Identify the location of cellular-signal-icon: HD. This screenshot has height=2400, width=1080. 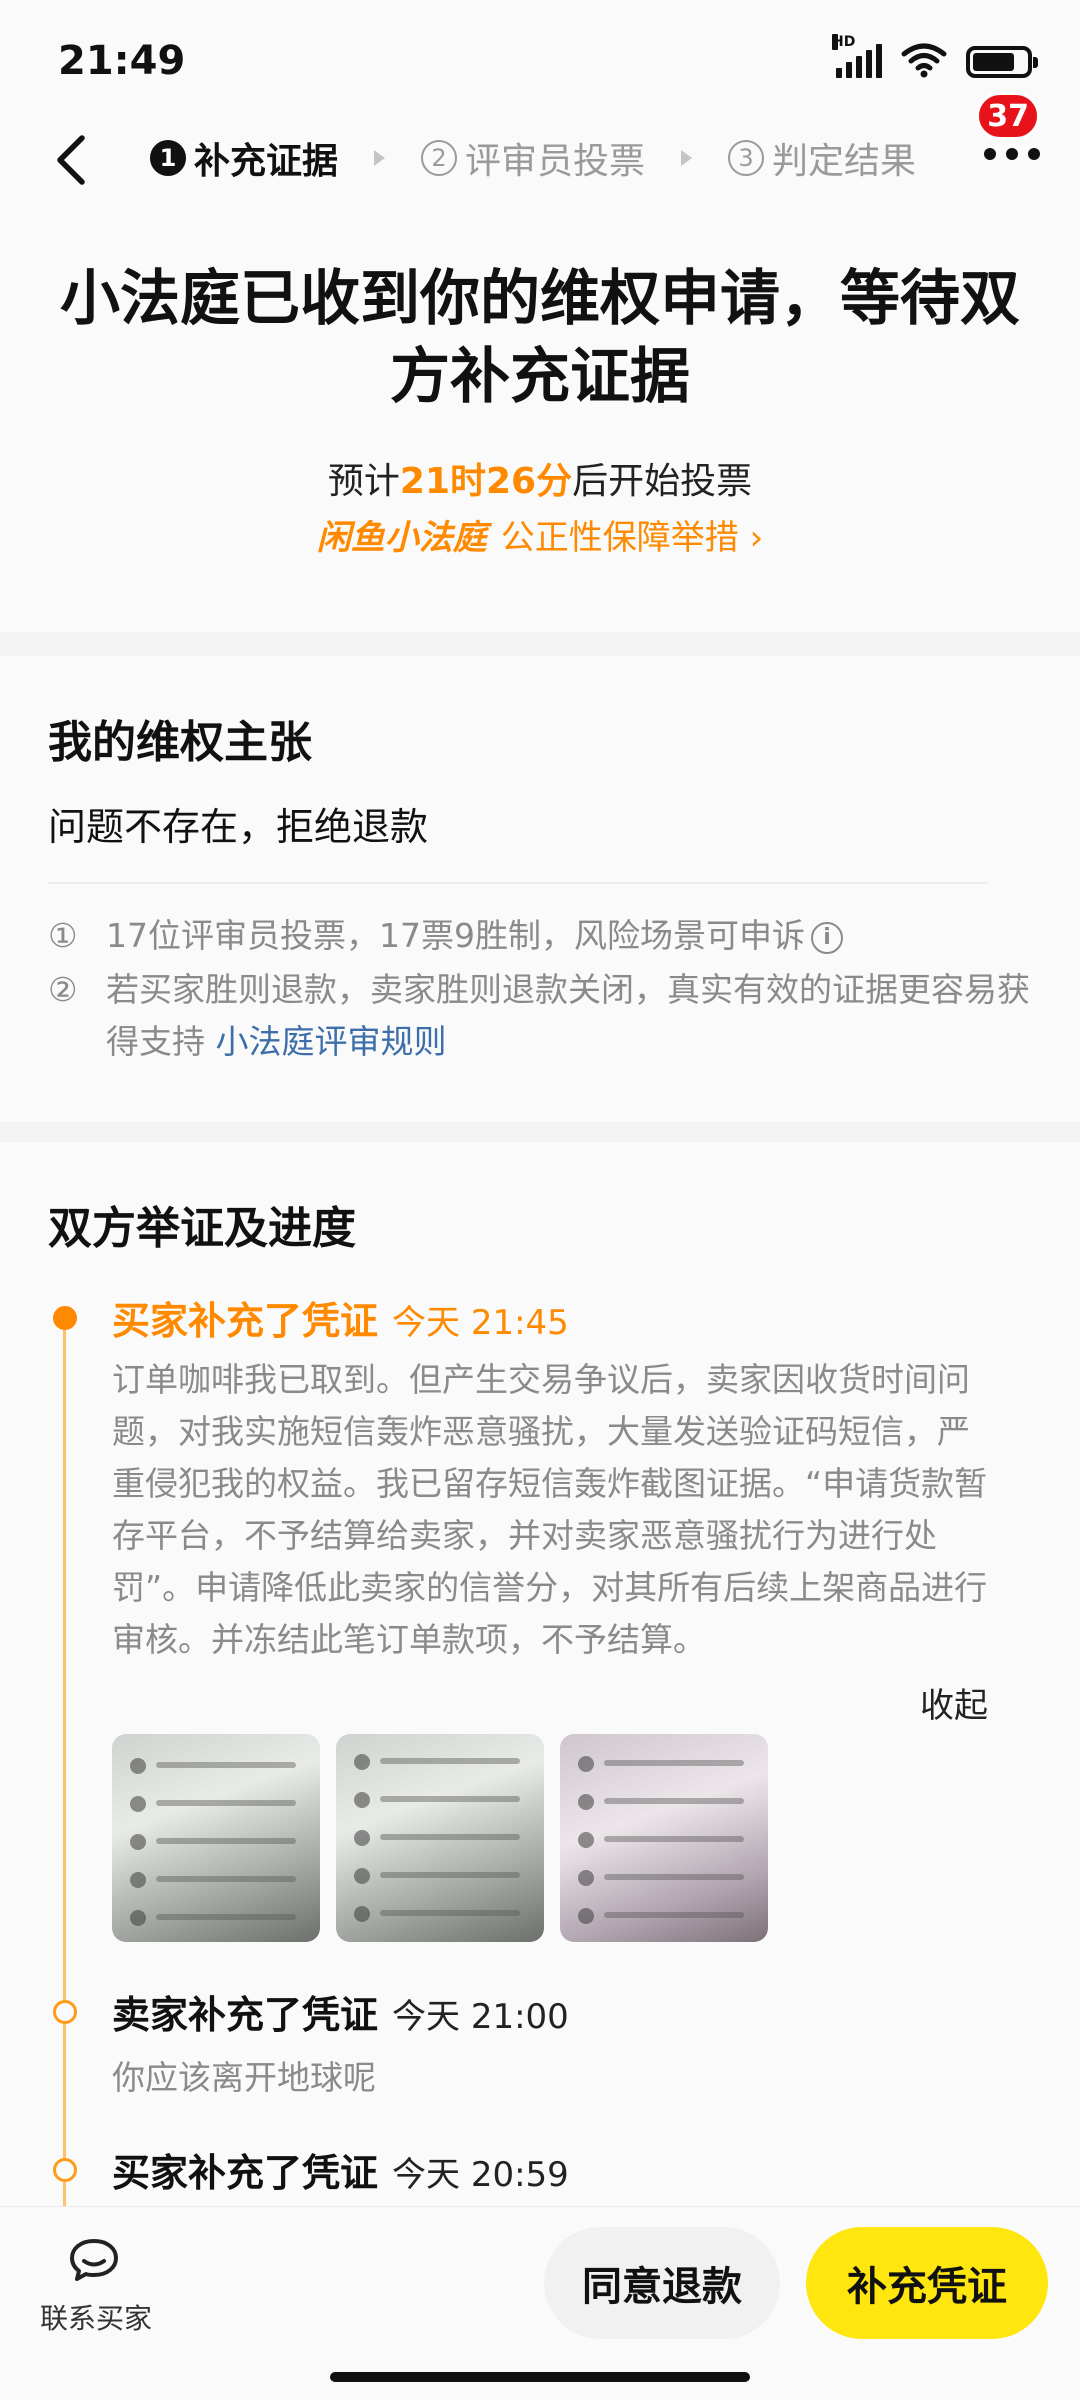
(857, 56).